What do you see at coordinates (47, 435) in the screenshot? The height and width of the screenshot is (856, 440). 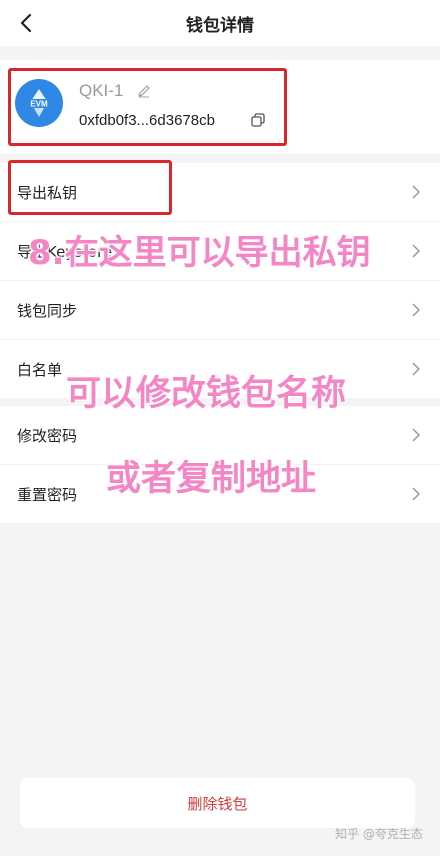 I see `menu-item-label: 修改密码` at bounding box center [47, 435].